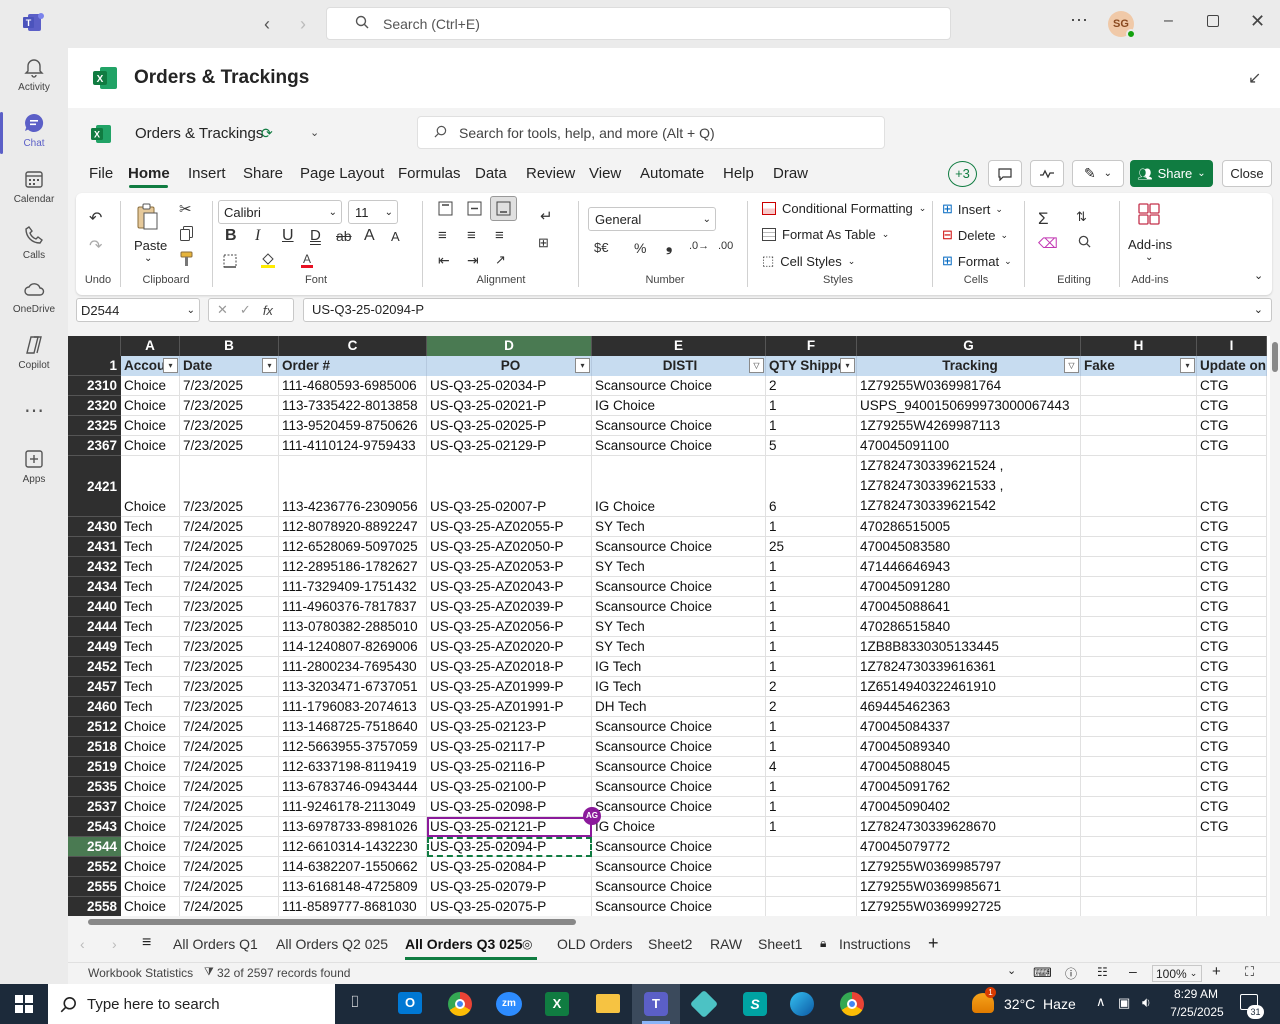 This screenshot has width=1280, height=1024. I want to click on menu-data: Data, so click(491, 173).